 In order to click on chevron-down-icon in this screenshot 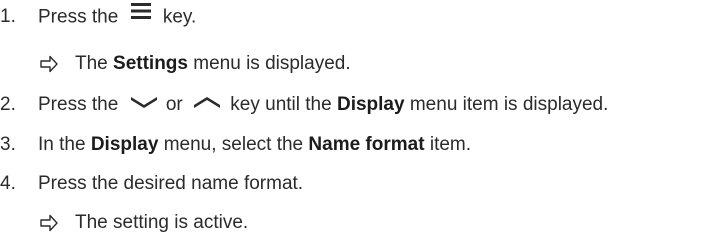, I will do `click(144, 103)`.